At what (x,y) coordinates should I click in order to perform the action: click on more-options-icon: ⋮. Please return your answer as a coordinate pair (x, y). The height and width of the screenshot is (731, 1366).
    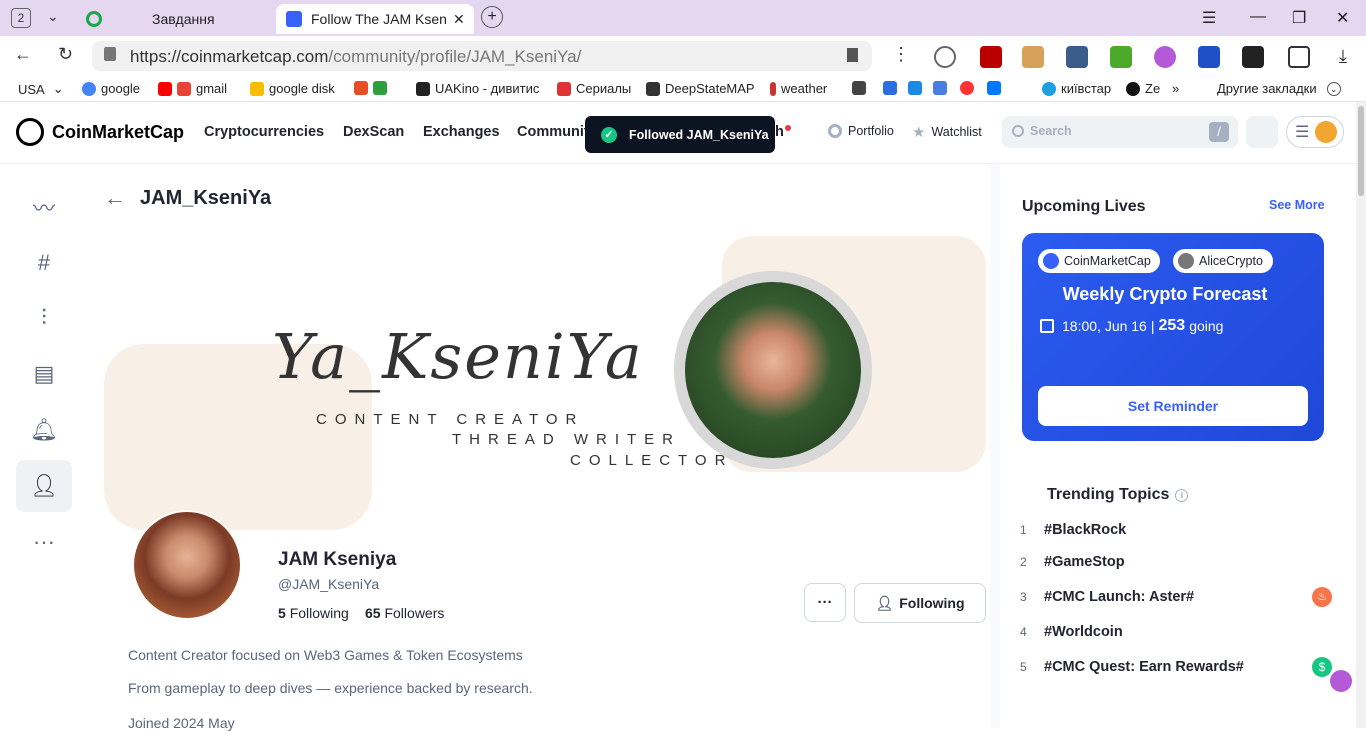
    Looking at the image, I should click on (901, 54).